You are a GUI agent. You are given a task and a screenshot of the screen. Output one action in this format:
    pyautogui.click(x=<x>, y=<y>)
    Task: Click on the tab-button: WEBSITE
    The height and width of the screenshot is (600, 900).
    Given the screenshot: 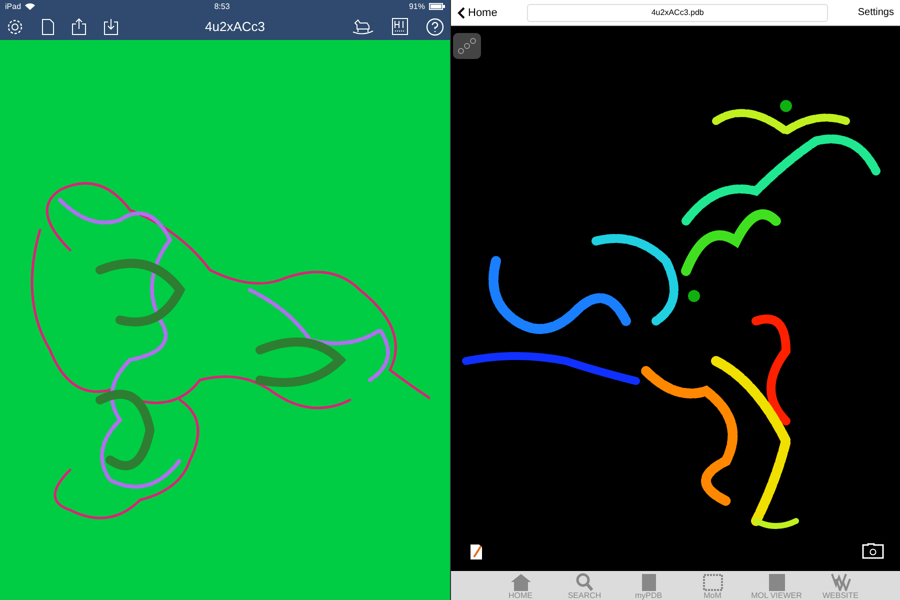 What is the action you would take?
    pyautogui.click(x=840, y=585)
    